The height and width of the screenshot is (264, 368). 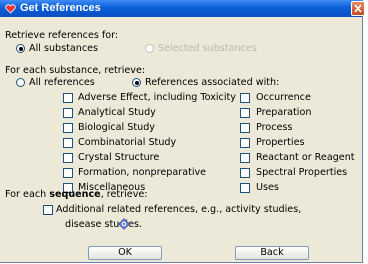 I want to click on app-icon, so click(x=10, y=9).